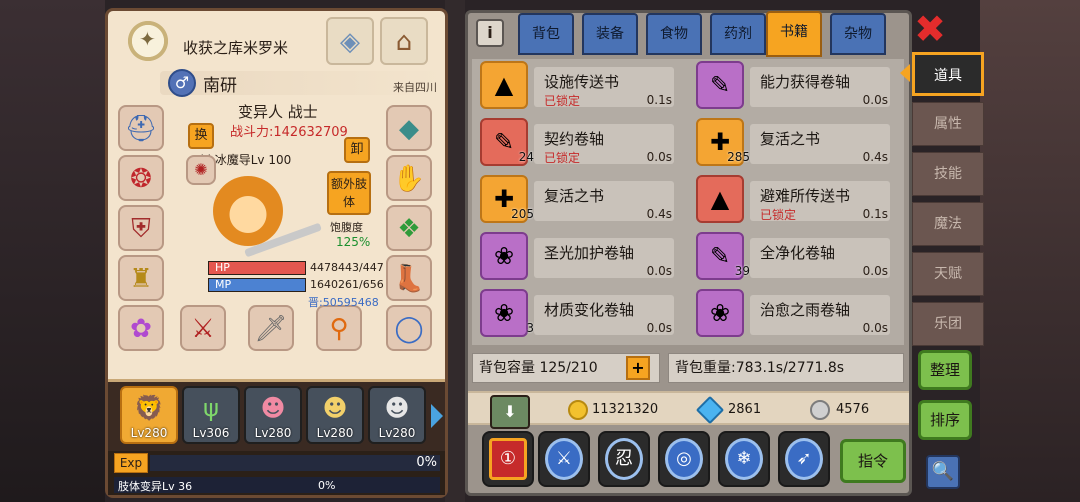 The height and width of the screenshot is (502, 1080). Describe the element at coordinates (141, 128) in the screenshot. I see `helmet-slot: ⛑` at that location.